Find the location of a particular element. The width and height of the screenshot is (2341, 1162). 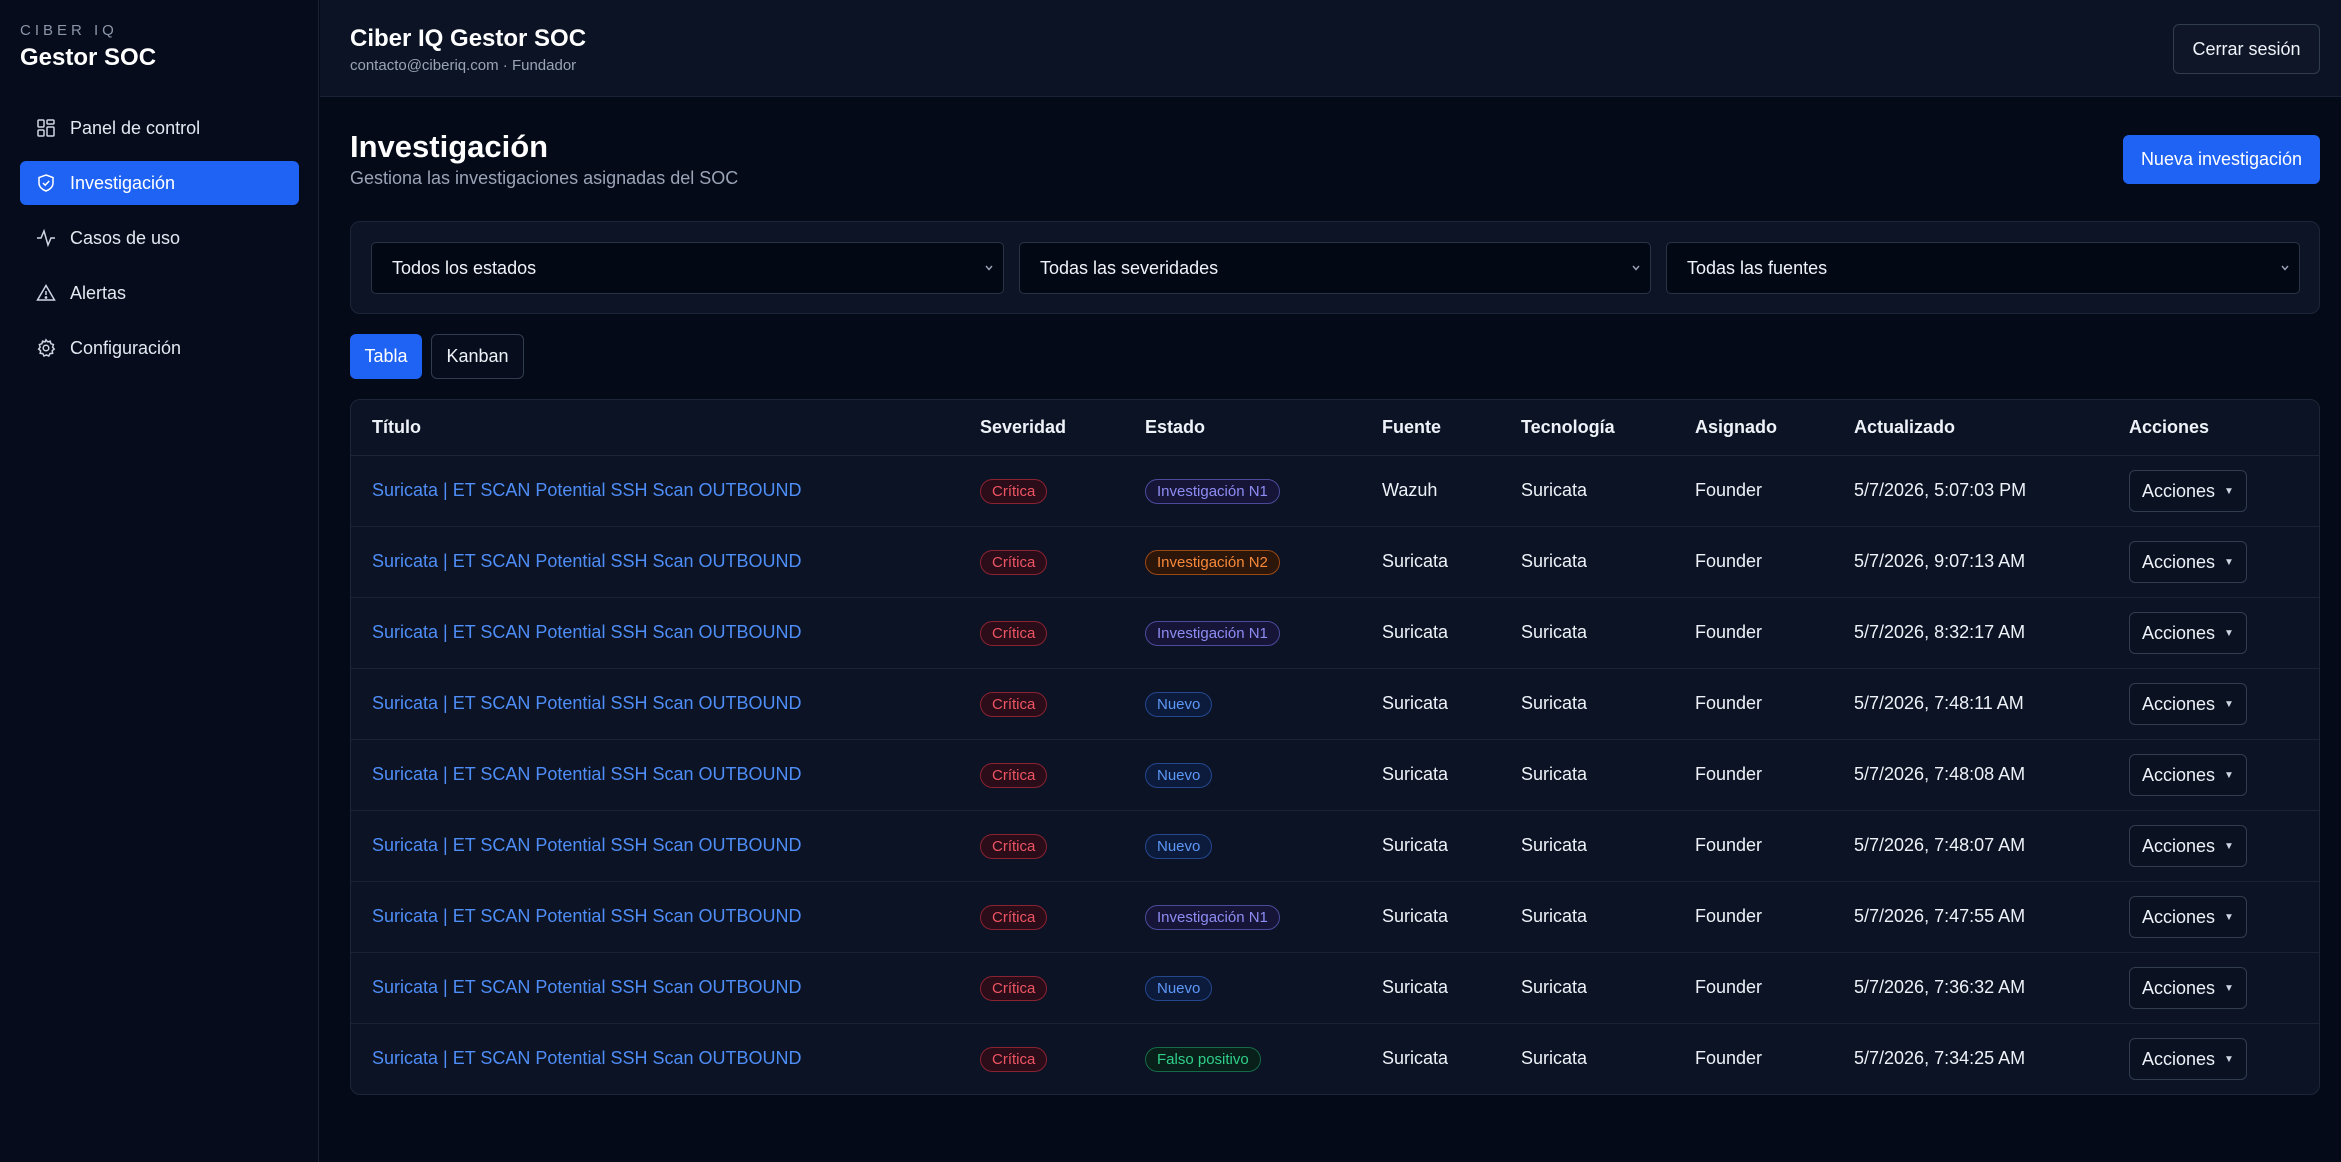

brand-small: CIBER IQ is located at coordinates (69, 30).